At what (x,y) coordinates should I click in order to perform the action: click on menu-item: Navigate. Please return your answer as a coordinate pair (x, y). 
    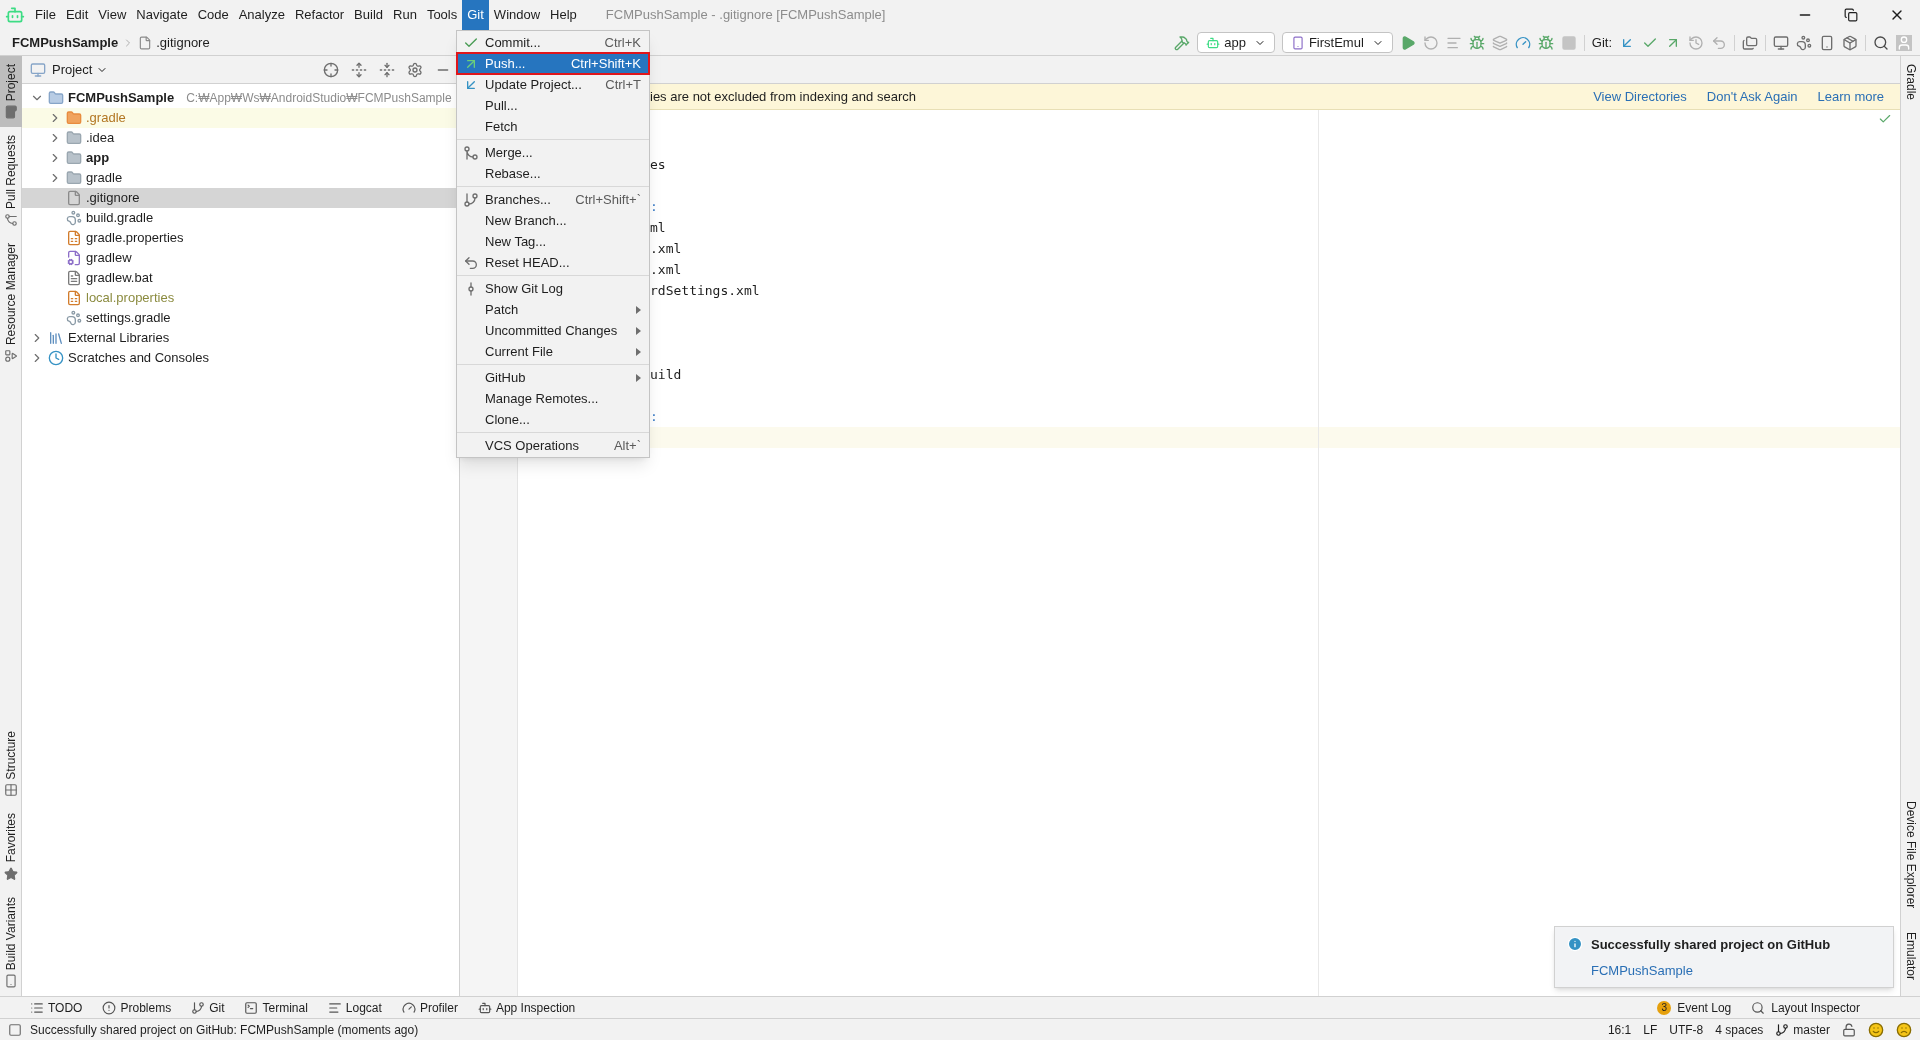
    Looking at the image, I should click on (162, 15).